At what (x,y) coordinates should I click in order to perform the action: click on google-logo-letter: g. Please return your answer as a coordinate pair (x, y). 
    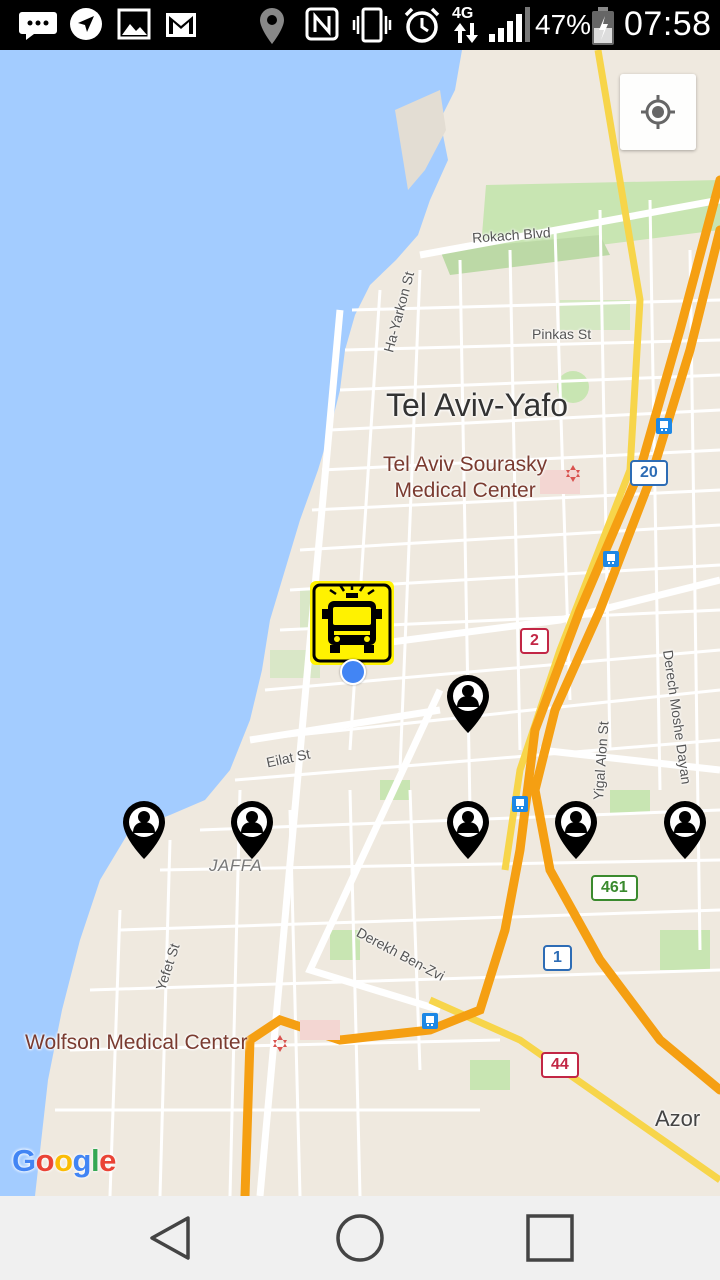
    Looking at the image, I should click on (82, 1160).